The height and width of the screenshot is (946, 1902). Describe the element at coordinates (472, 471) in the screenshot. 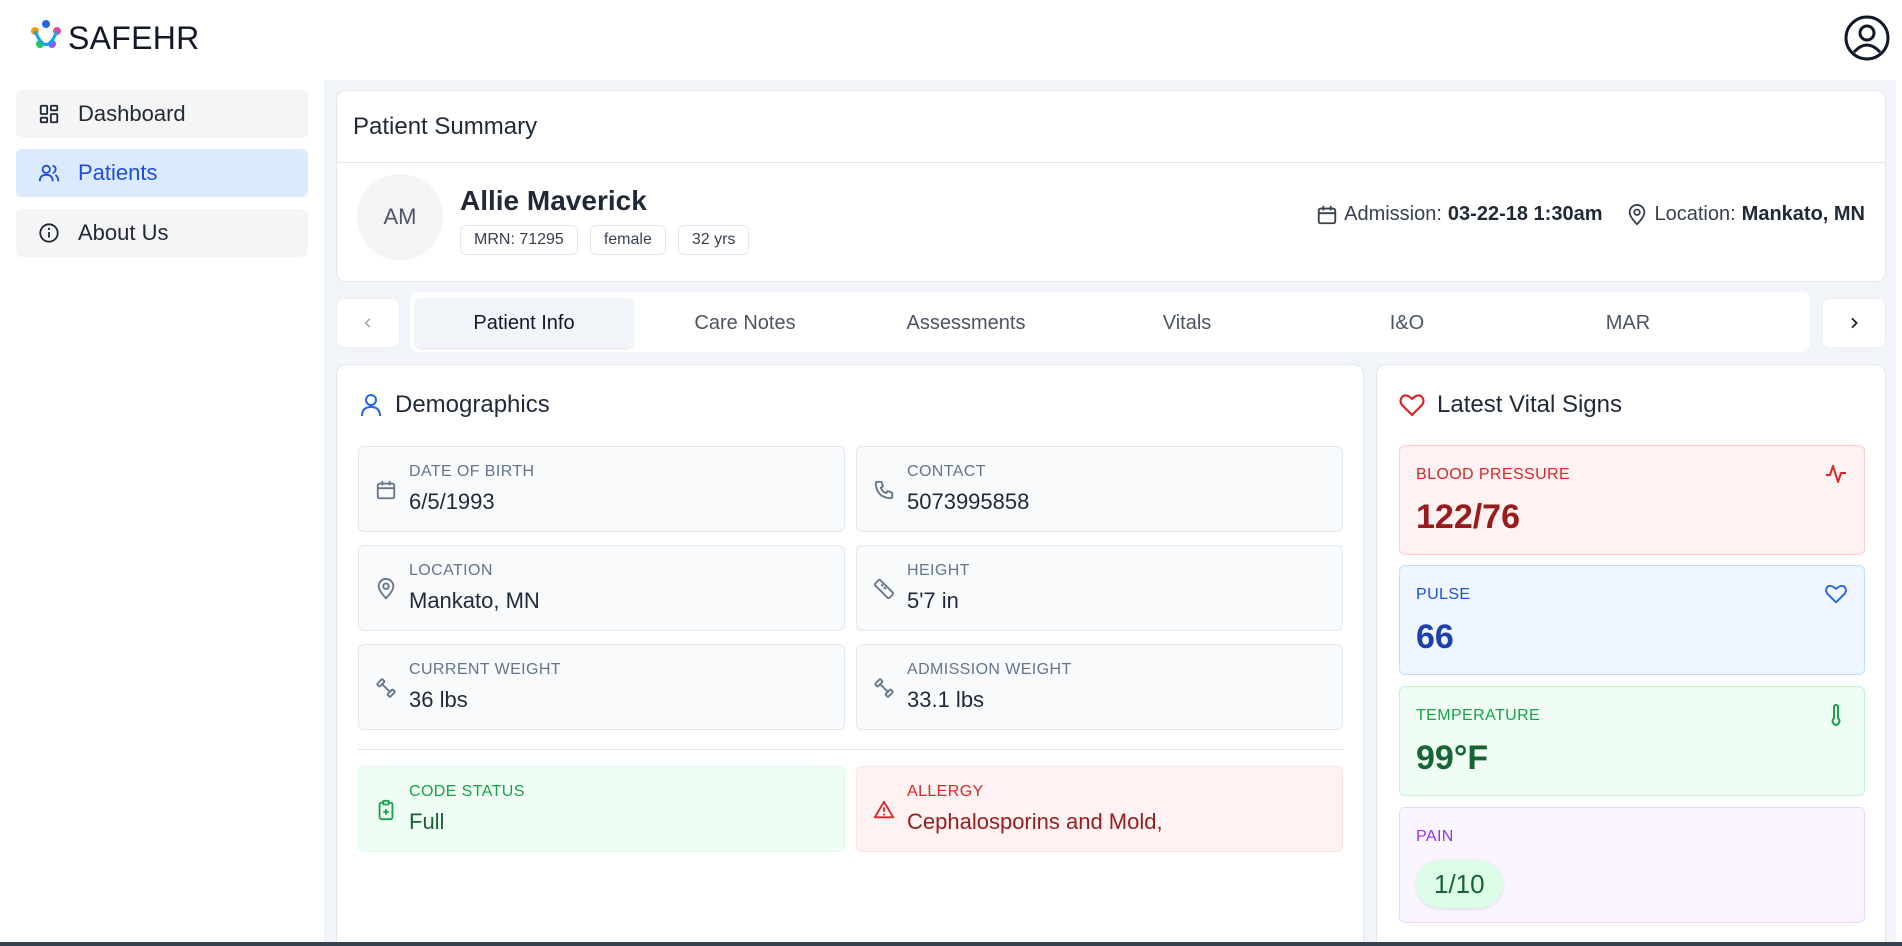

I see `field-label: DATE OF BIRTH` at that location.